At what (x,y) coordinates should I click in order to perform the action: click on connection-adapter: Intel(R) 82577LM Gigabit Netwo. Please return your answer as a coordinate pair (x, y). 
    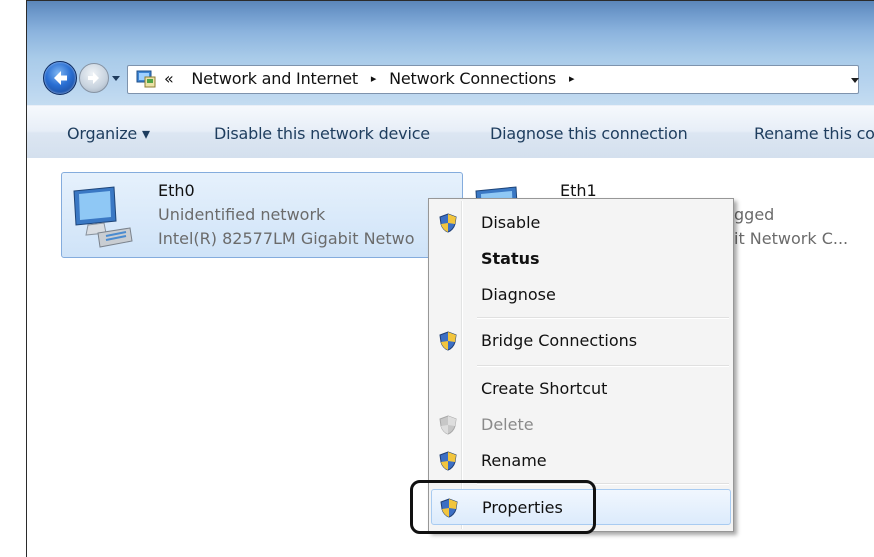
    Looking at the image, I should click on (286, 238).